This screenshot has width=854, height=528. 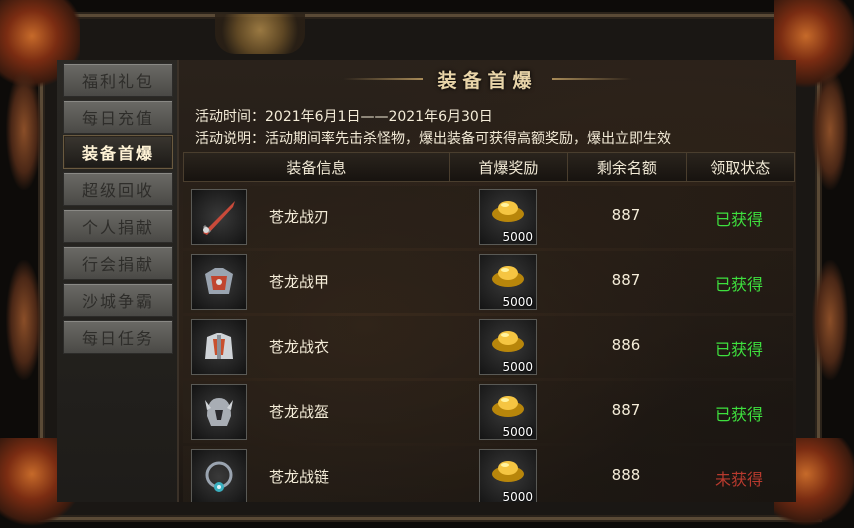 I want to click on tab-guild-donation: 行会捐献, so click(x=118, y=263).